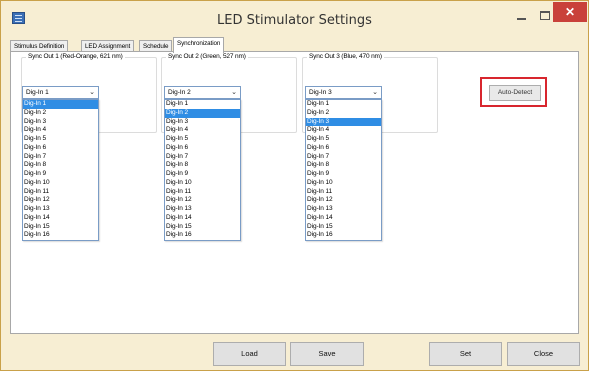 The image size is (589, 371). I want to click on close-icon: ✕, so click(570, 12).